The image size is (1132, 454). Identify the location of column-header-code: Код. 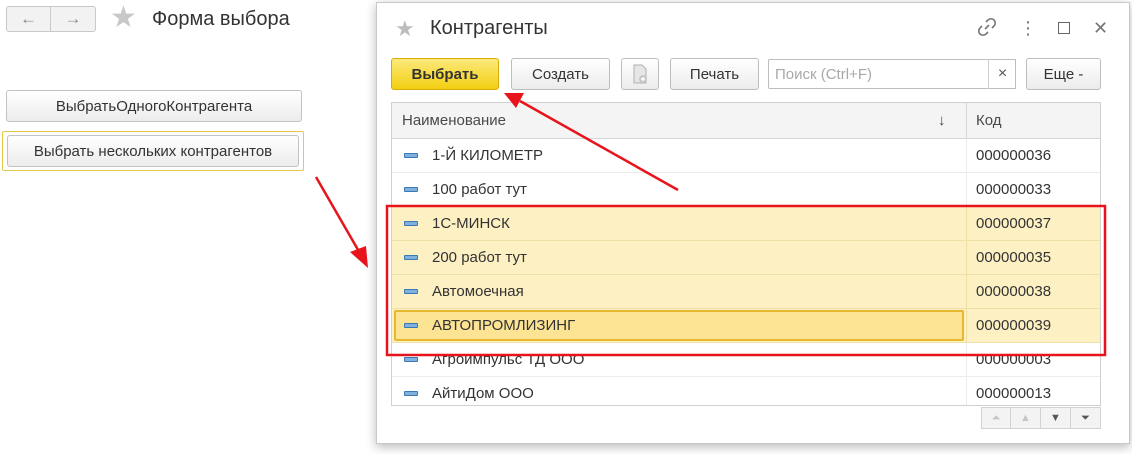
(989, 121).